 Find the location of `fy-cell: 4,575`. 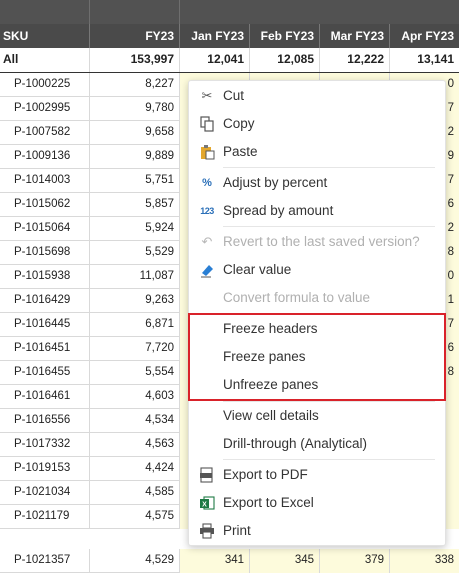

fy-cell: 4,575 is located at coordinates (135, 517).